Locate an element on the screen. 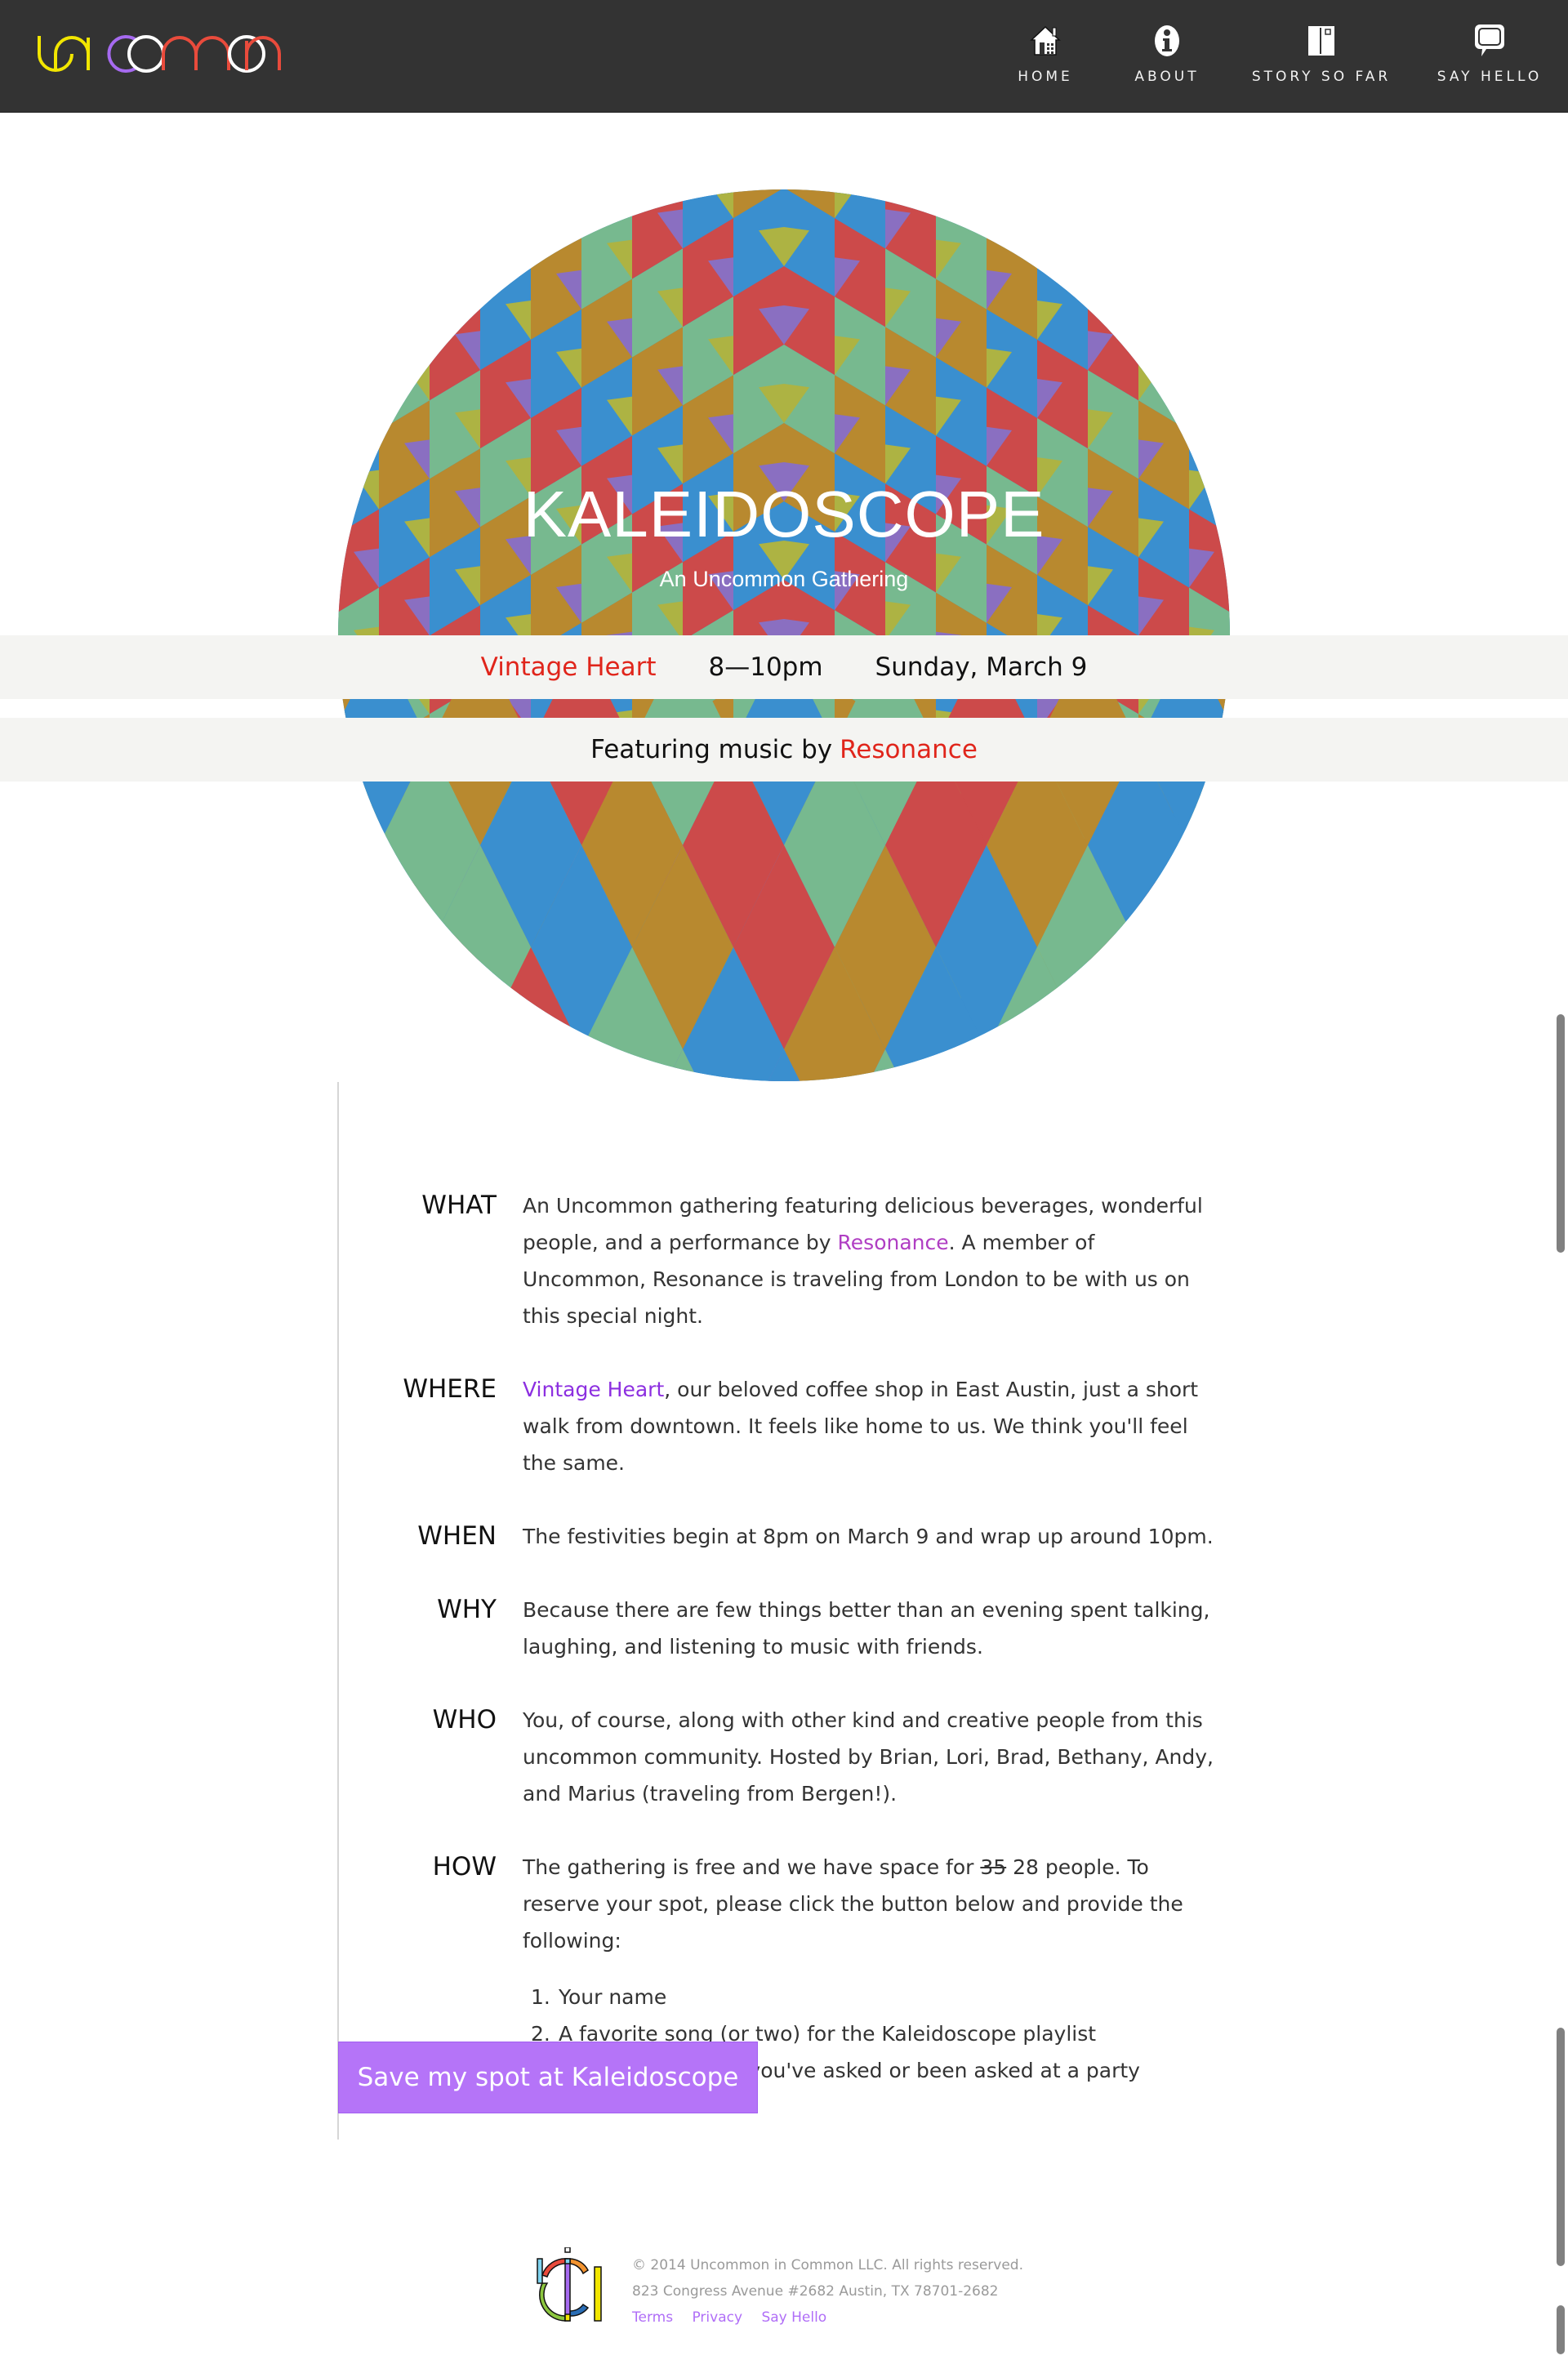 The height and width of the screenshot is (2369, 1568). nav-story-label: STORY SO FAR is located at coordinates (1321, 77).